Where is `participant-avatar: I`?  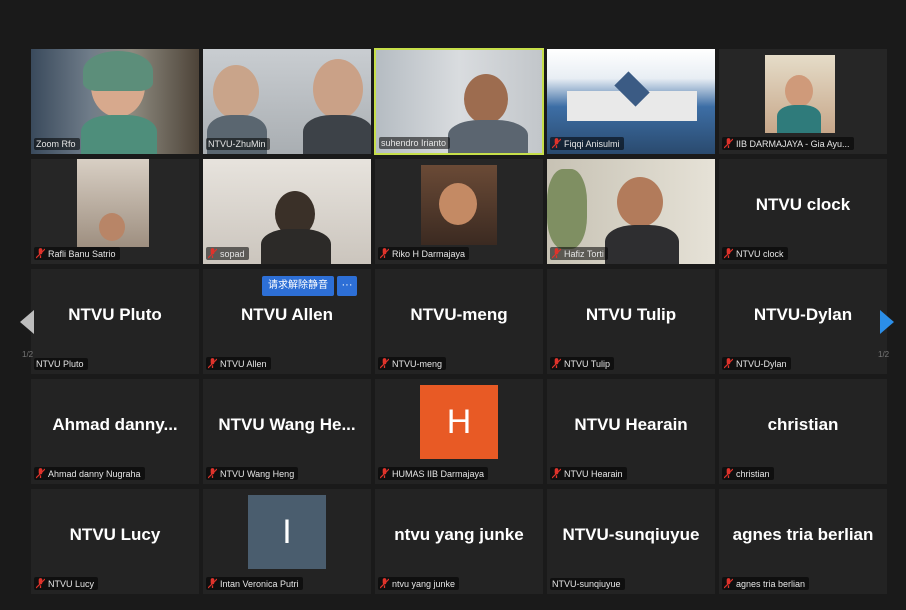 participant-avatar: I is located at coordinates (287, 532).